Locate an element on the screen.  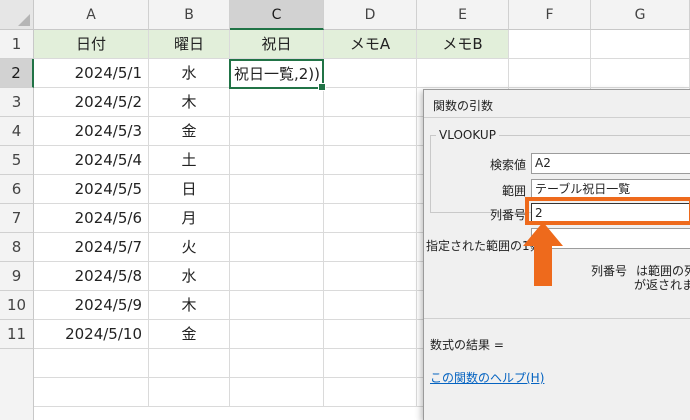
cell-day: 日 is located at coordinates (189, 189).